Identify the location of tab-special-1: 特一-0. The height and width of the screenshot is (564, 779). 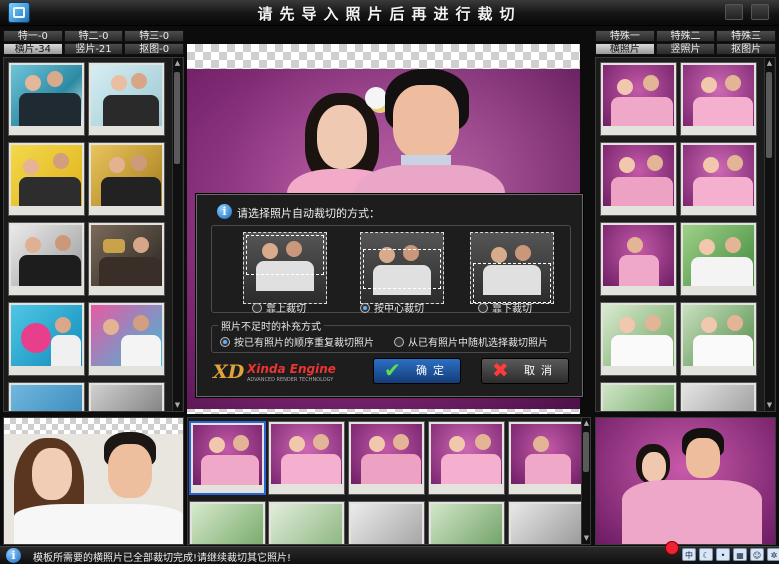
(33, 36).